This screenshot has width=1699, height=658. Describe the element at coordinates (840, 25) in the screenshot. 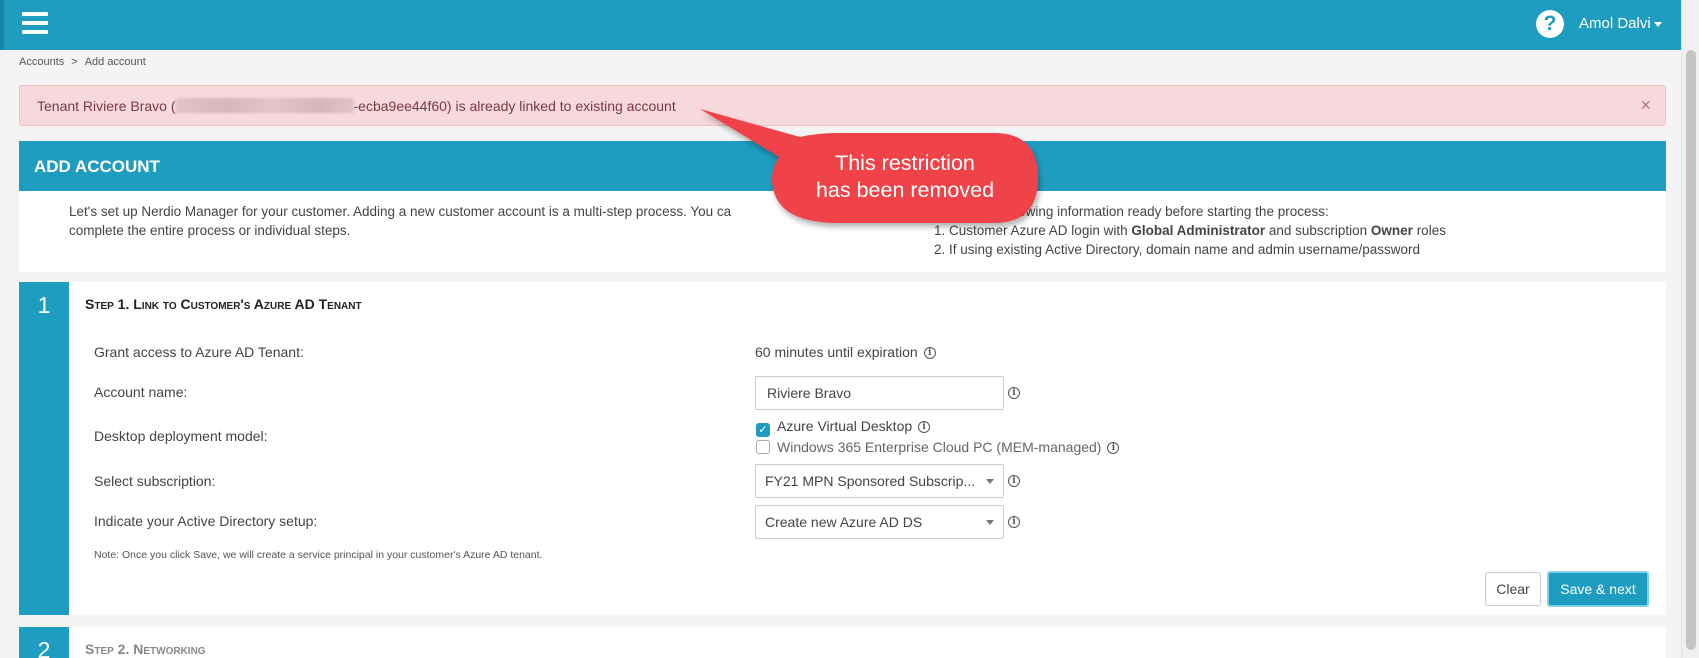

I see `top-navbar: ? Amol Dalvi` at that location.